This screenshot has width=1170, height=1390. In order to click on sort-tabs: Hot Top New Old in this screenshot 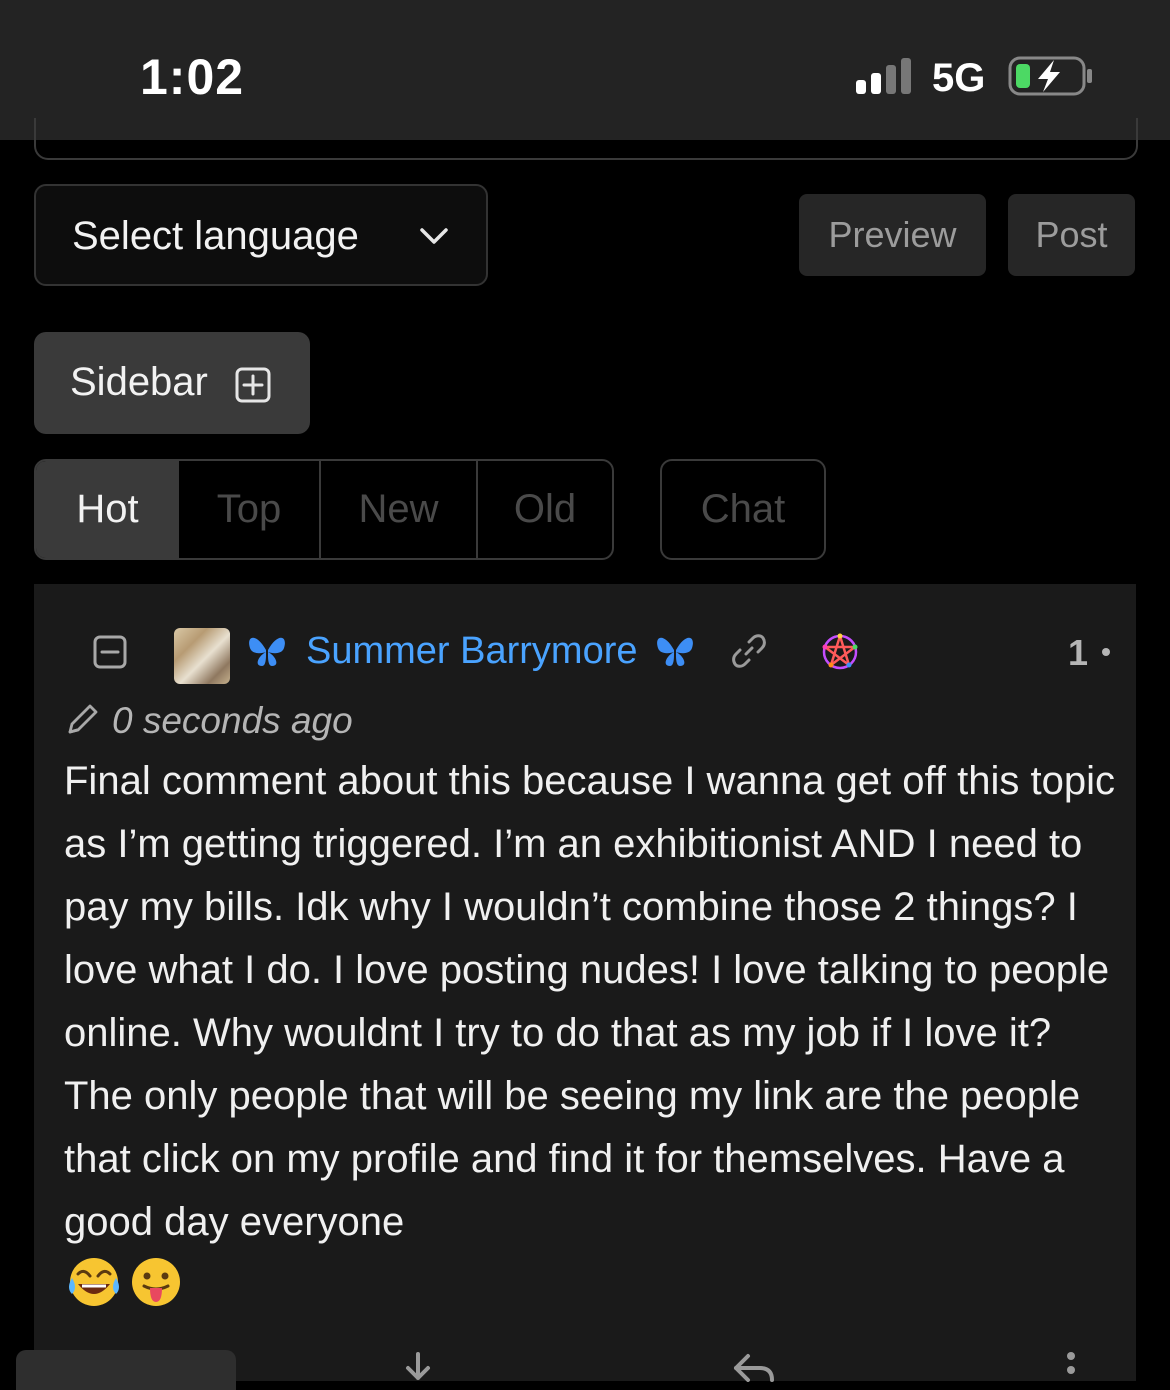, I will do `click(324, 509)`.